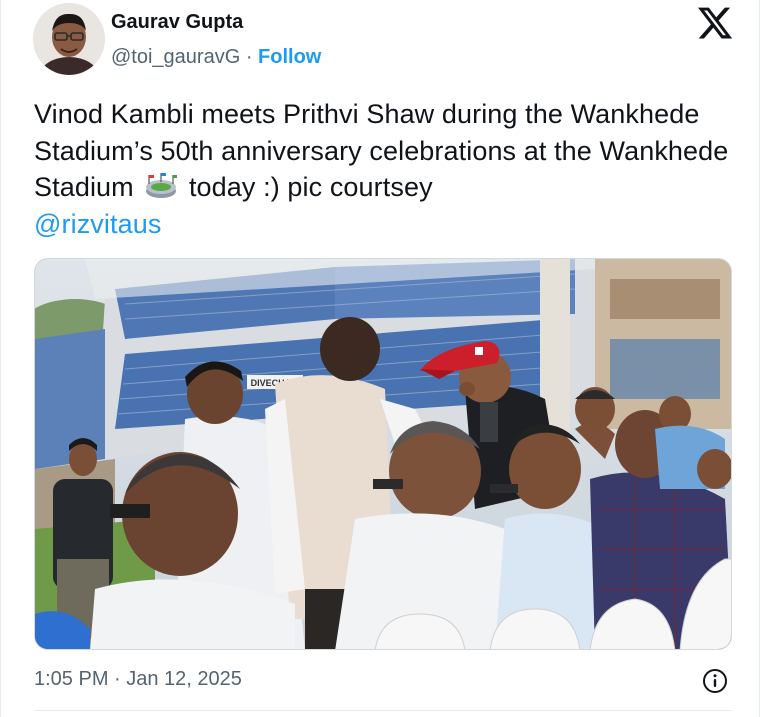 The width and height of the screenshot is (760, 717). I want to click on tweet-timestamp: 1:05 PM · Jan 12, 2025, so click(138, 679).